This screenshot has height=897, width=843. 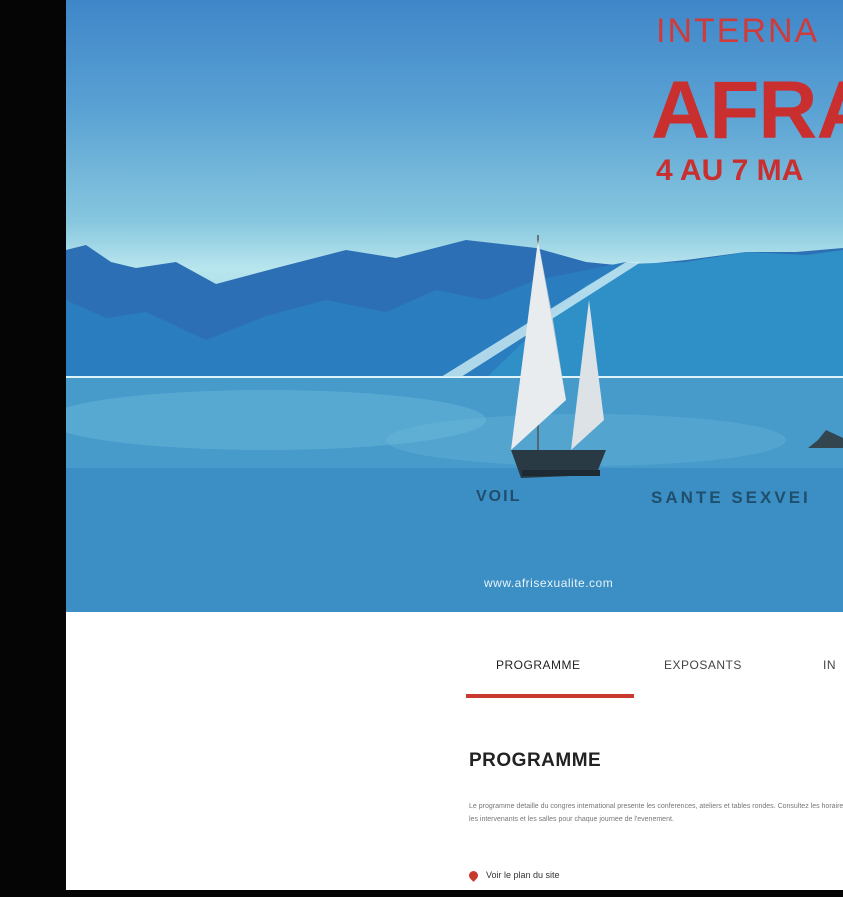 What do you see at coordinates (548, 583) in the screenshot?
I see `hero-website-link: www.afrisexualite.com` at bounding box center [548, 583].